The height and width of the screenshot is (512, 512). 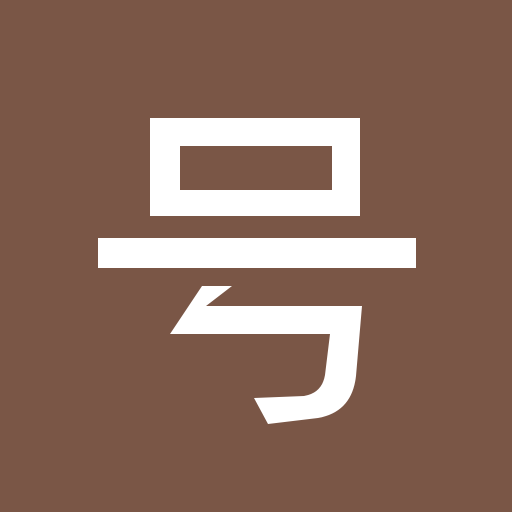 What do you see at coordinates (255, 167) in the screenshot?
I see `glyph-upper-box` at bounding box center [255, 167].